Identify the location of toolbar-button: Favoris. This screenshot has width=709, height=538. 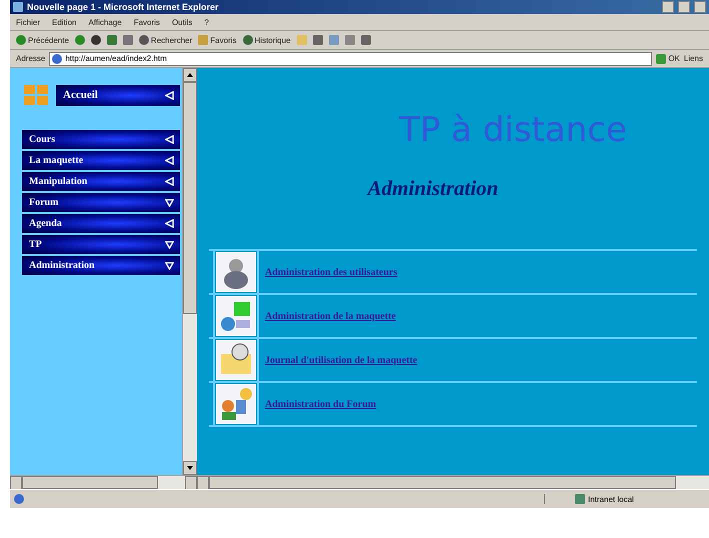
(217, 40).